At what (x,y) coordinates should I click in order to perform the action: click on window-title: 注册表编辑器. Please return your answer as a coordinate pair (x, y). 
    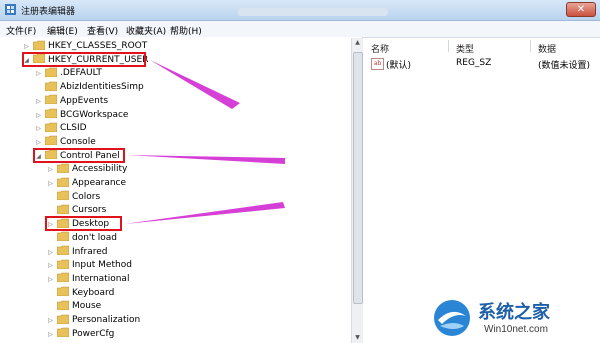
    Looking at the image, I should click on (48, 12).